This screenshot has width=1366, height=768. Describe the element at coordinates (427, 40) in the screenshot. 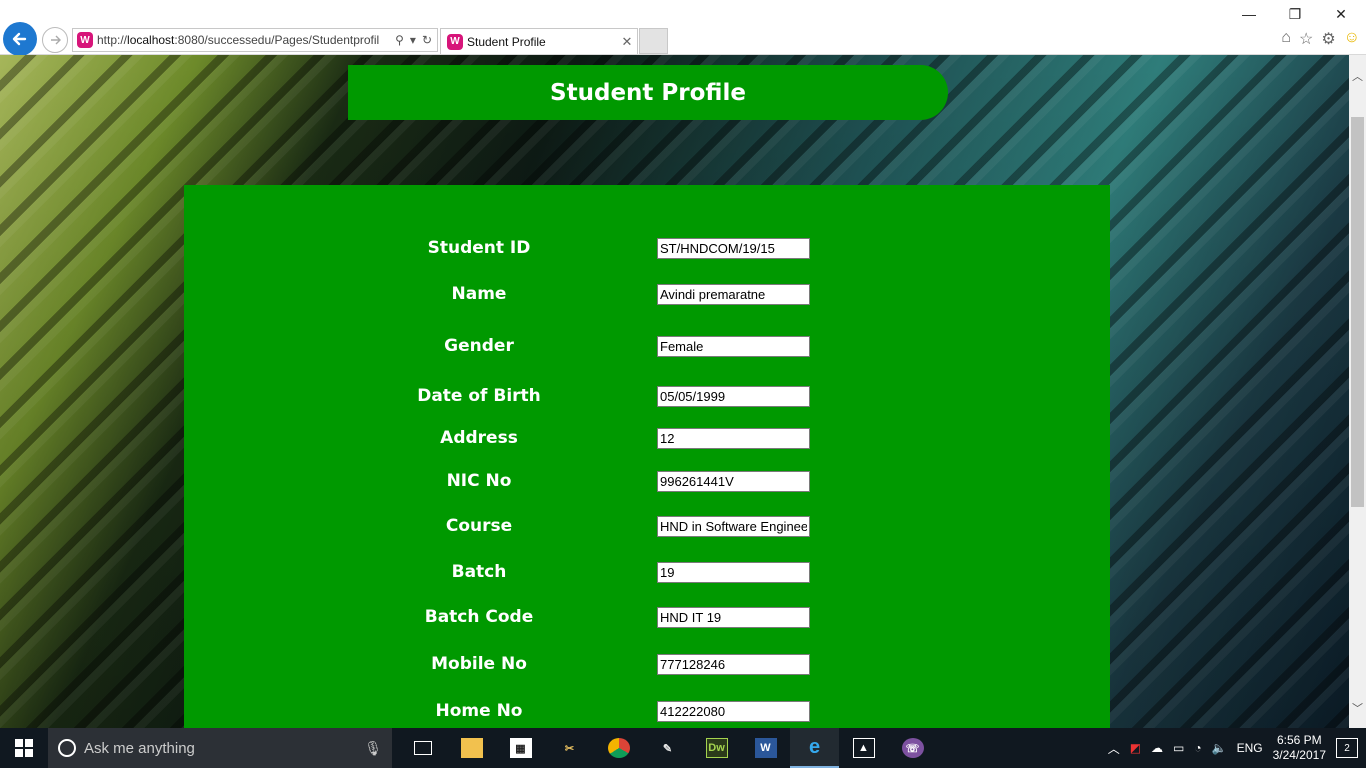

I see `refresh-icon: ↻` at that location.